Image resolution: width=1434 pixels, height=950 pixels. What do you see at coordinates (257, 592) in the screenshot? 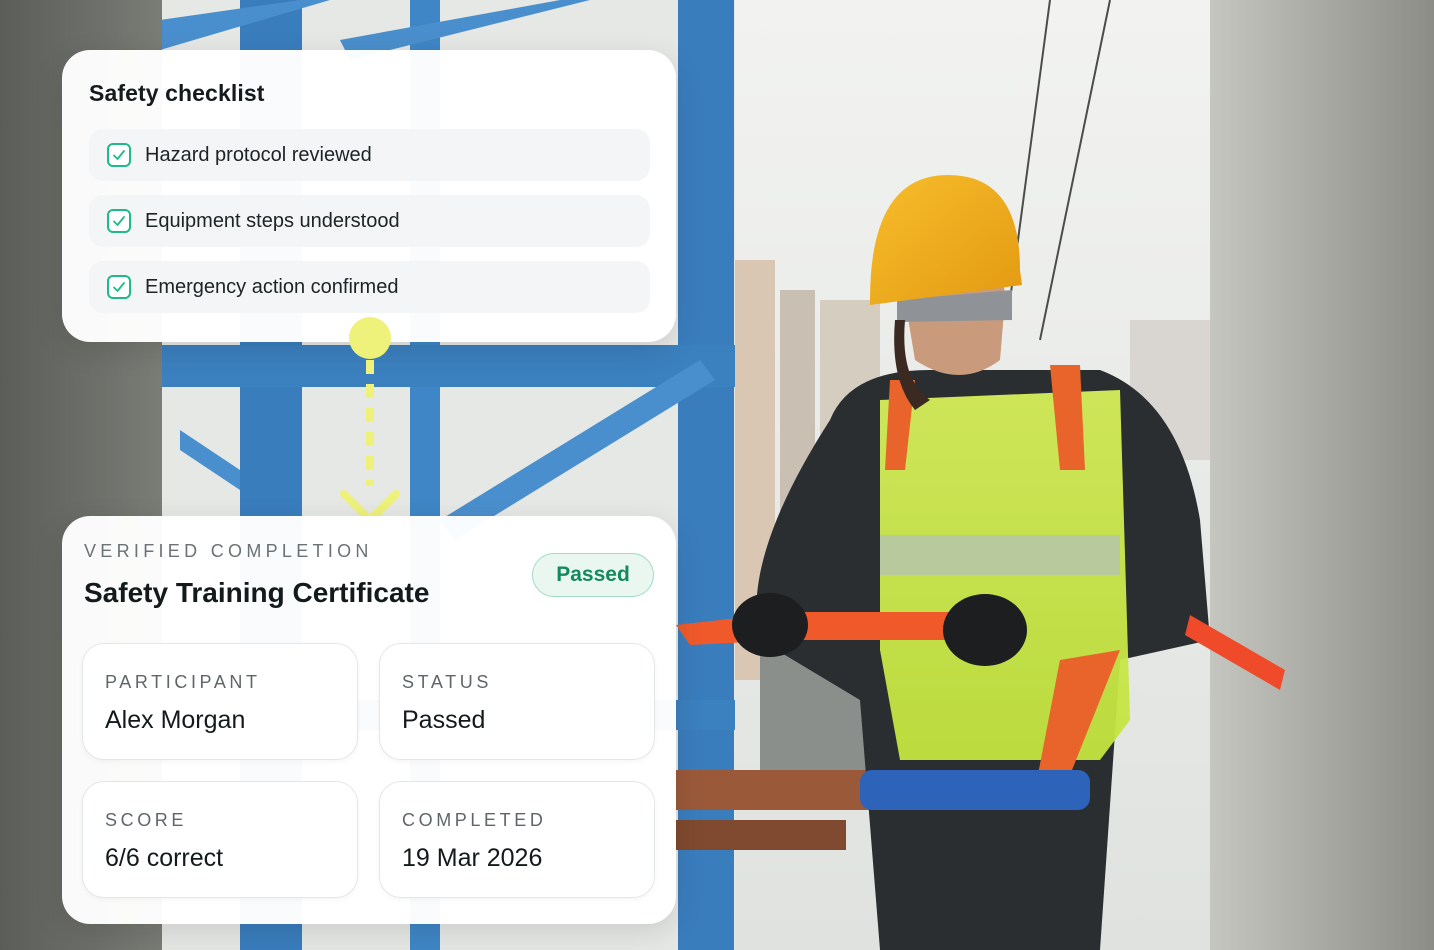
I see `certificate-title: Safety Training Certificate` at bounding box center [257, 592].